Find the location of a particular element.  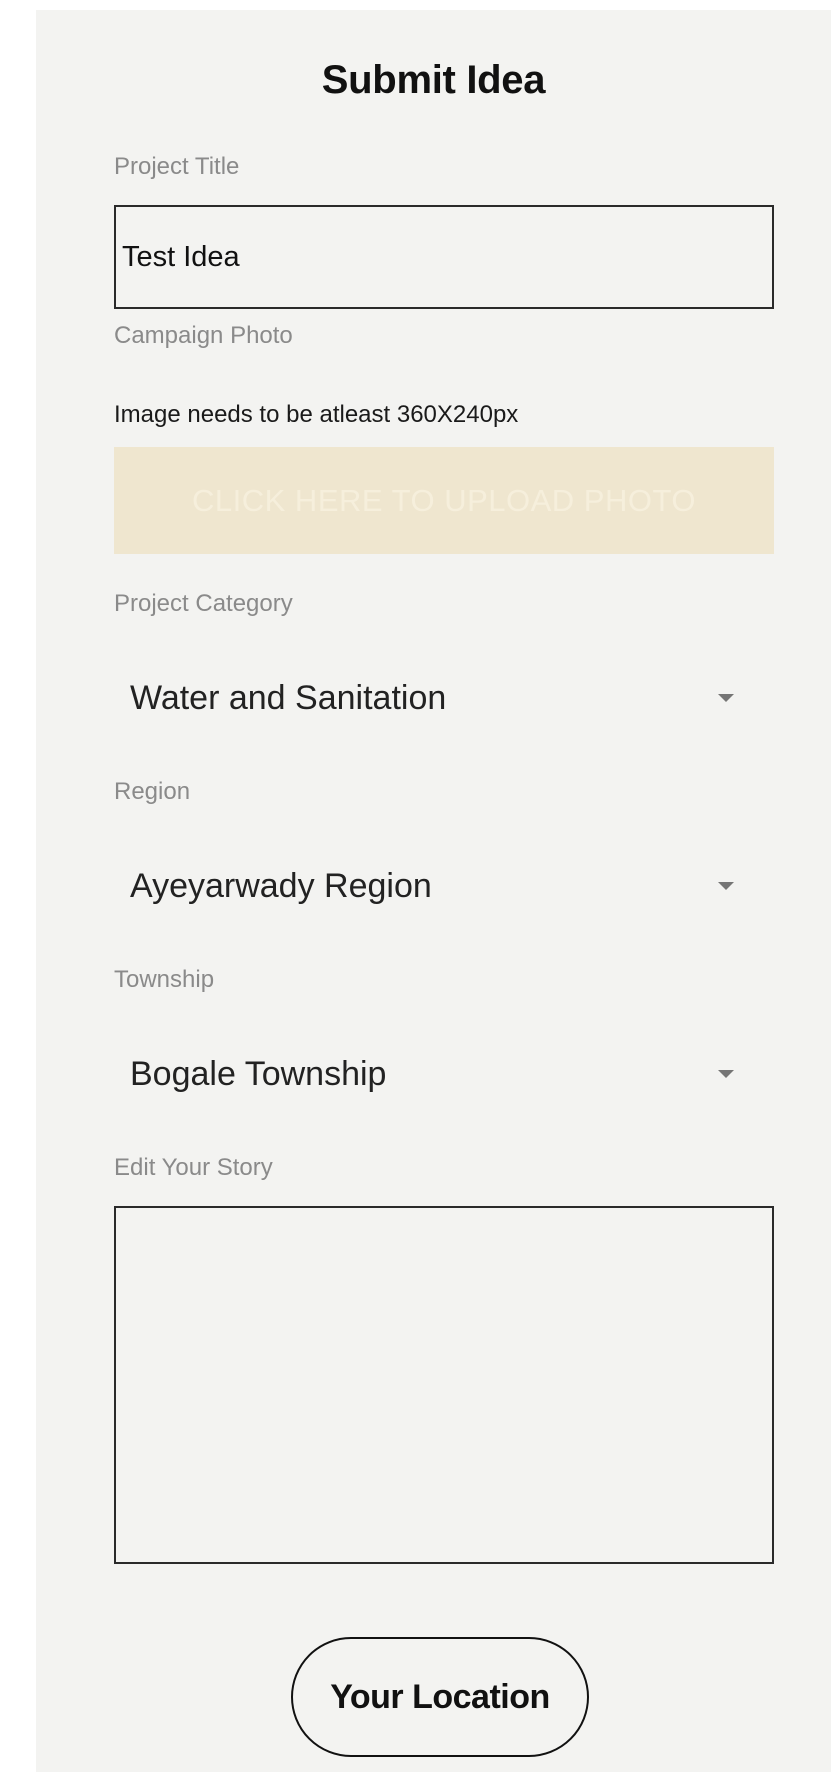

township-value: Bogale Township is located at coordinates (258, 1073).